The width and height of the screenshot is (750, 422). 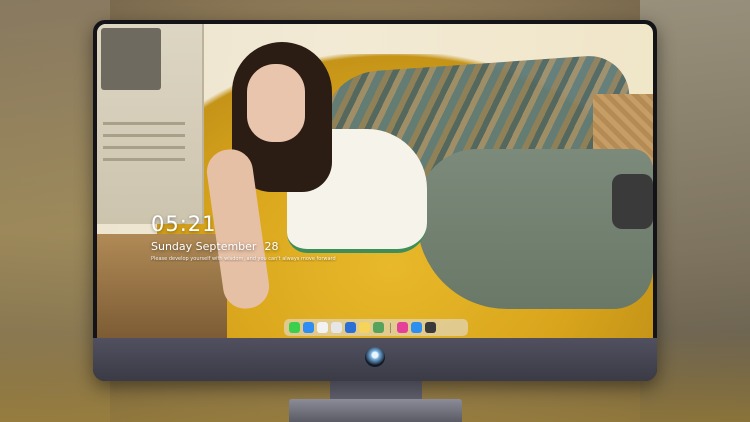 What do you see at coordinates (390, 327) in the screenshot?
I see `dock-separator` at bounding box center [390, 327].